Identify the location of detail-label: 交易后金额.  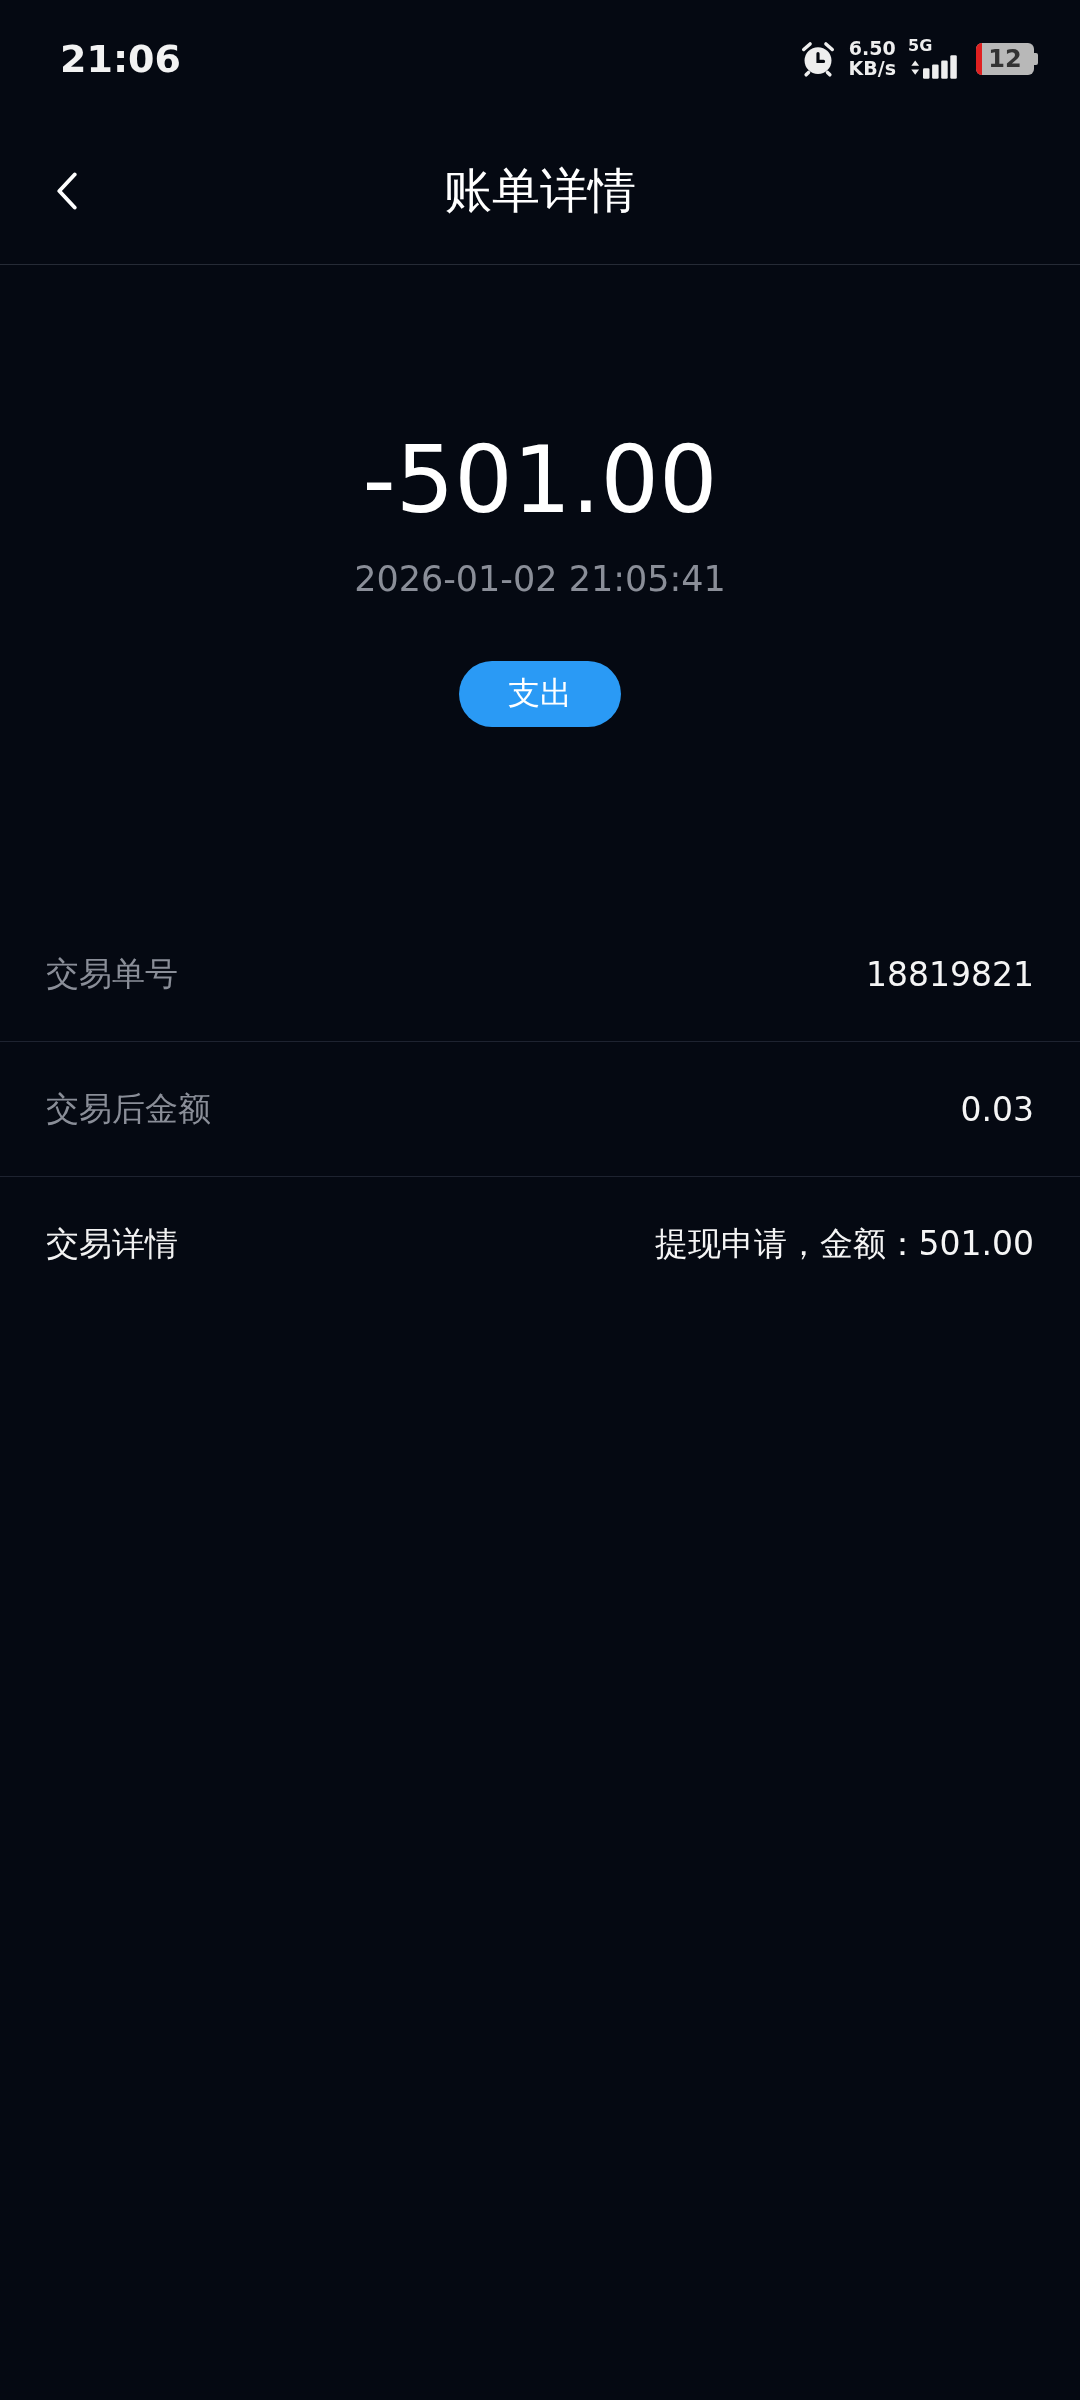
(128, 1108).